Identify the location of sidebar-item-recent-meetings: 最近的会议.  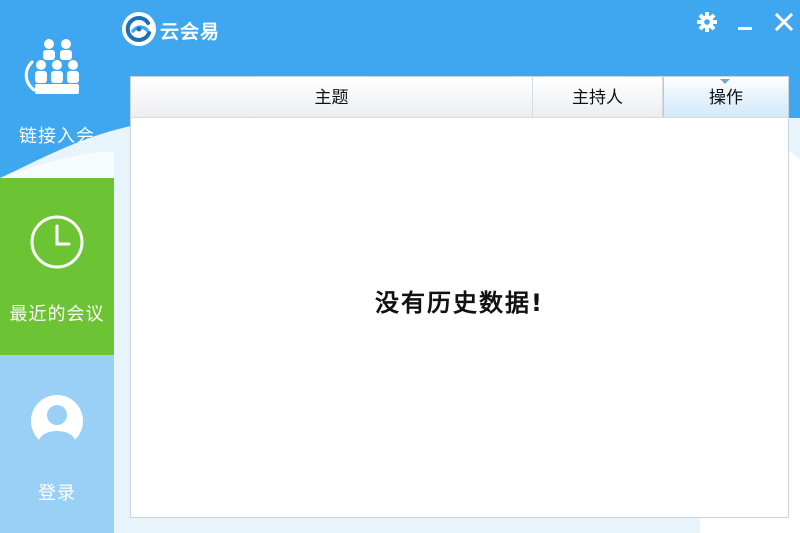
(57, 266).